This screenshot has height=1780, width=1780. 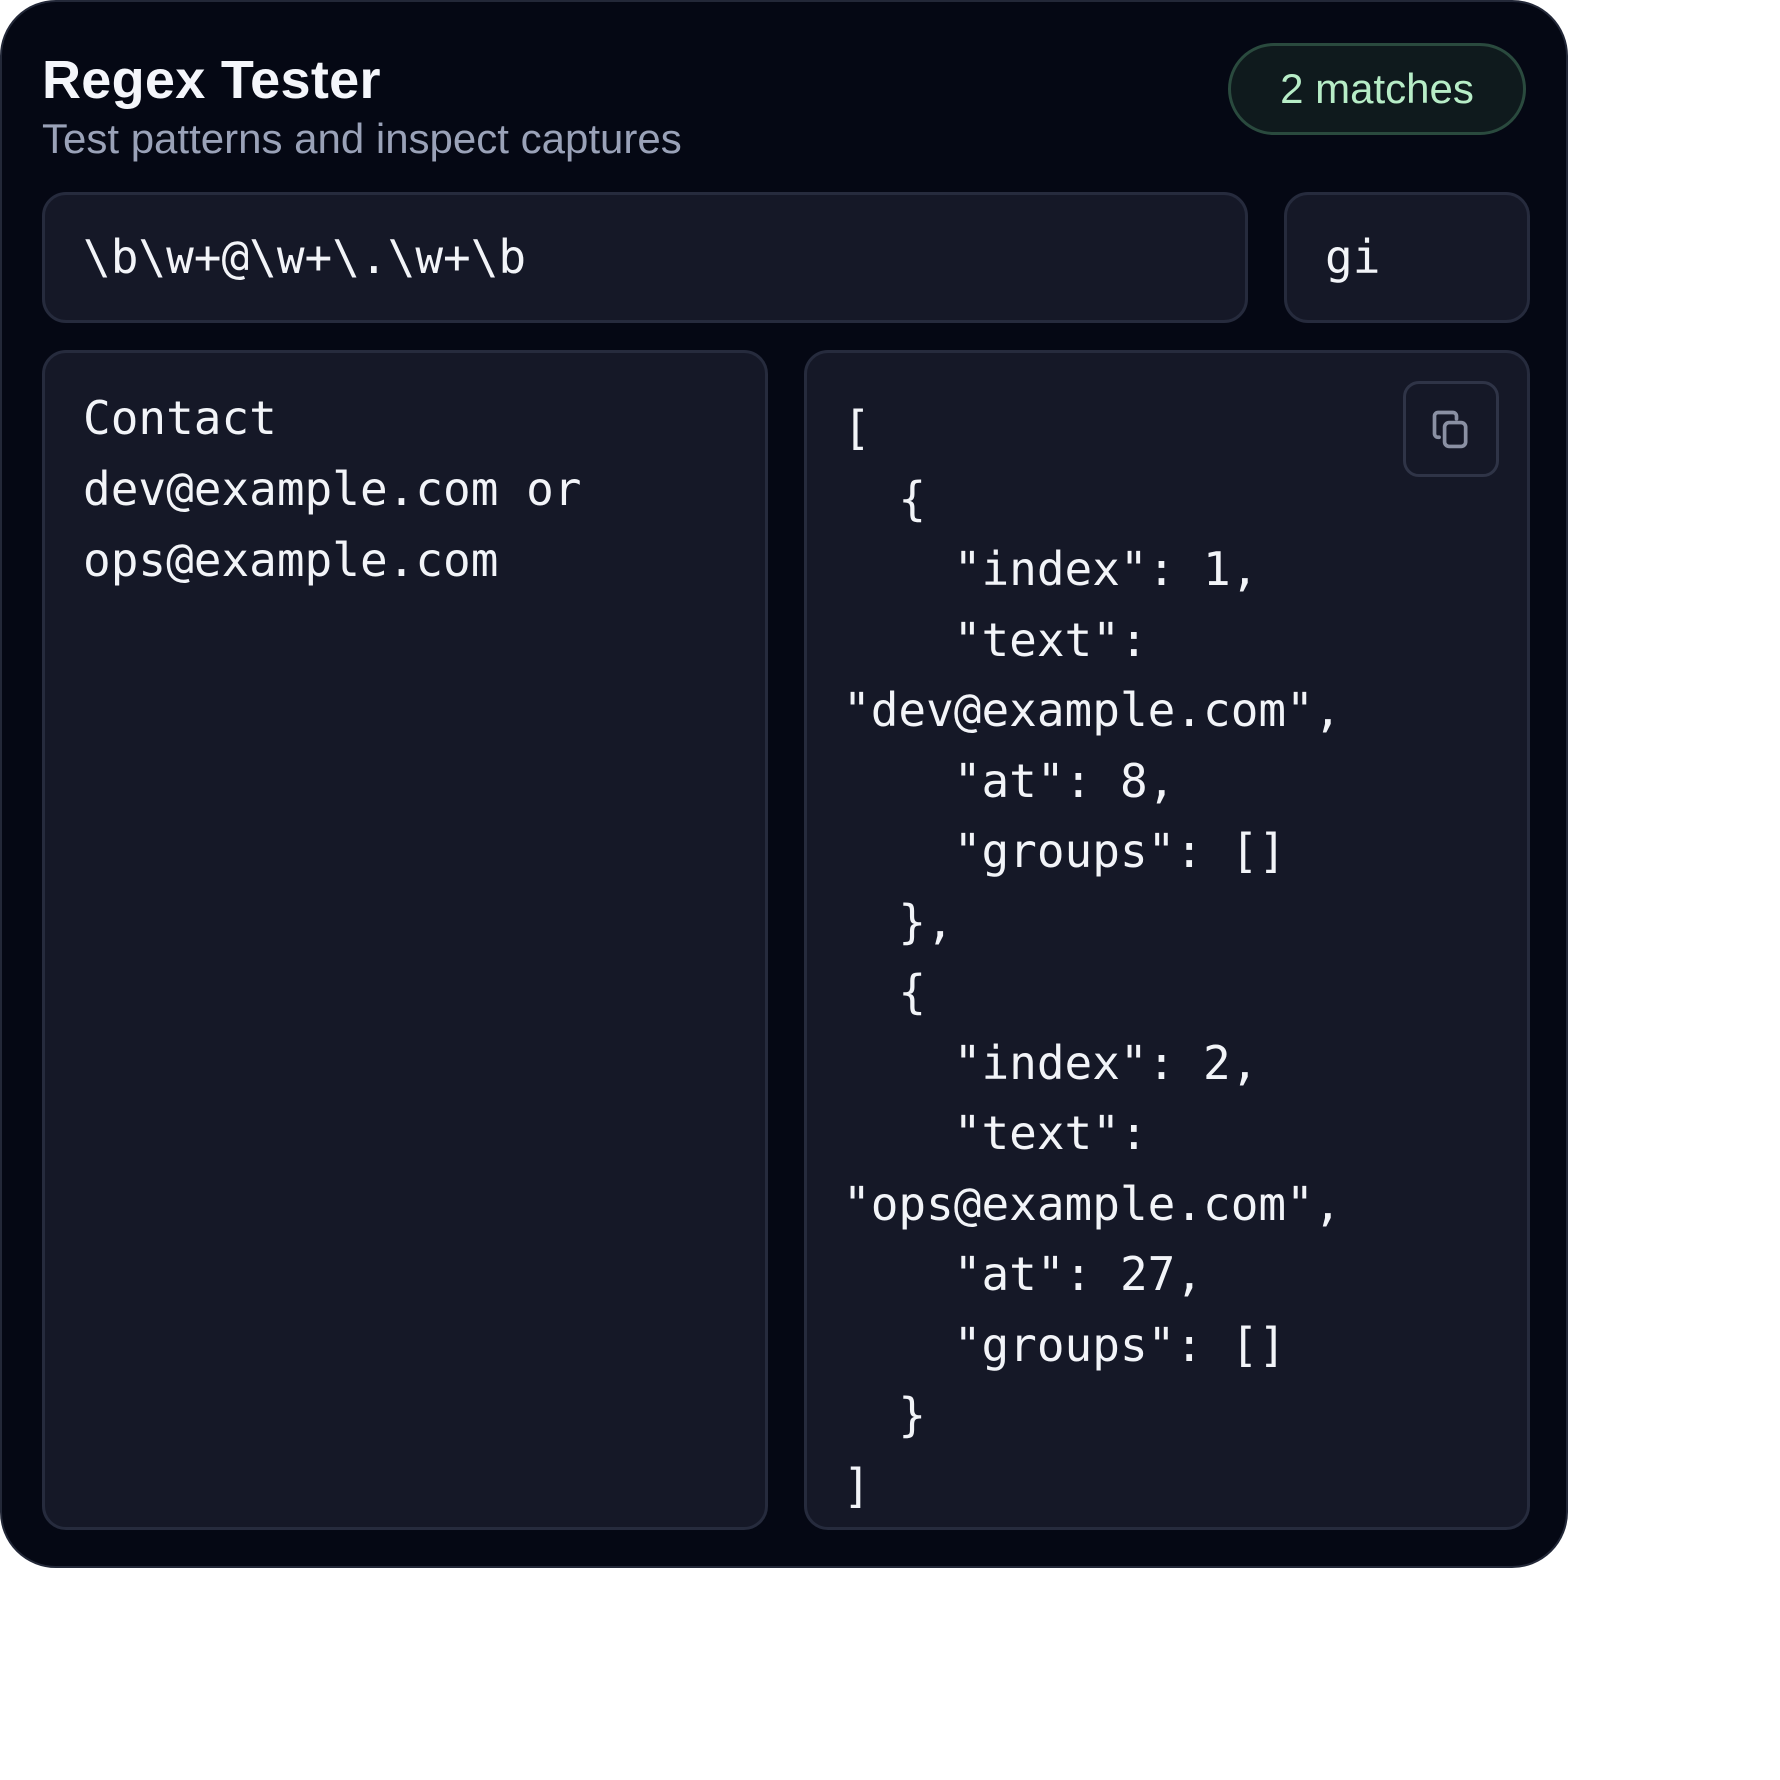 I want to click on page-subtitle: Test patterns and inspect captures, so click(x=362, y=138).